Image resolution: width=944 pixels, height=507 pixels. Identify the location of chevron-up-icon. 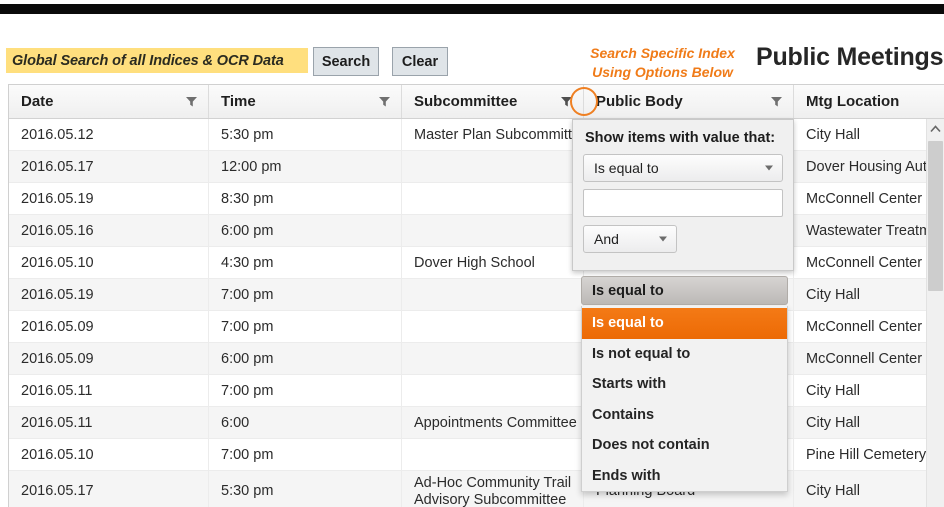
(935, 129).